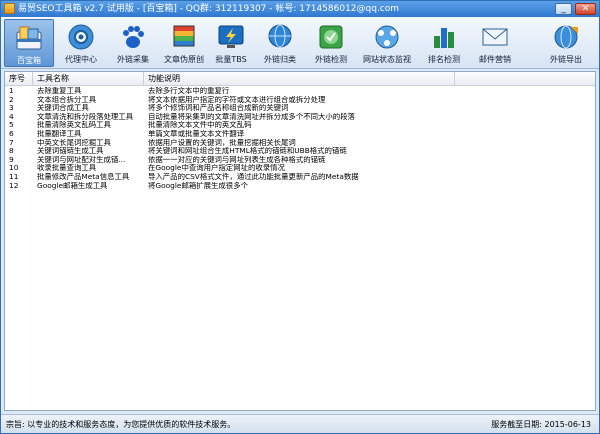 This screenshot has width=600, height=434. What do you see at coordinates (200, 125) in the screenshot?
I see `row-description: 批量清除文本文件中的英文乱码` at bounding box center [200, 125].